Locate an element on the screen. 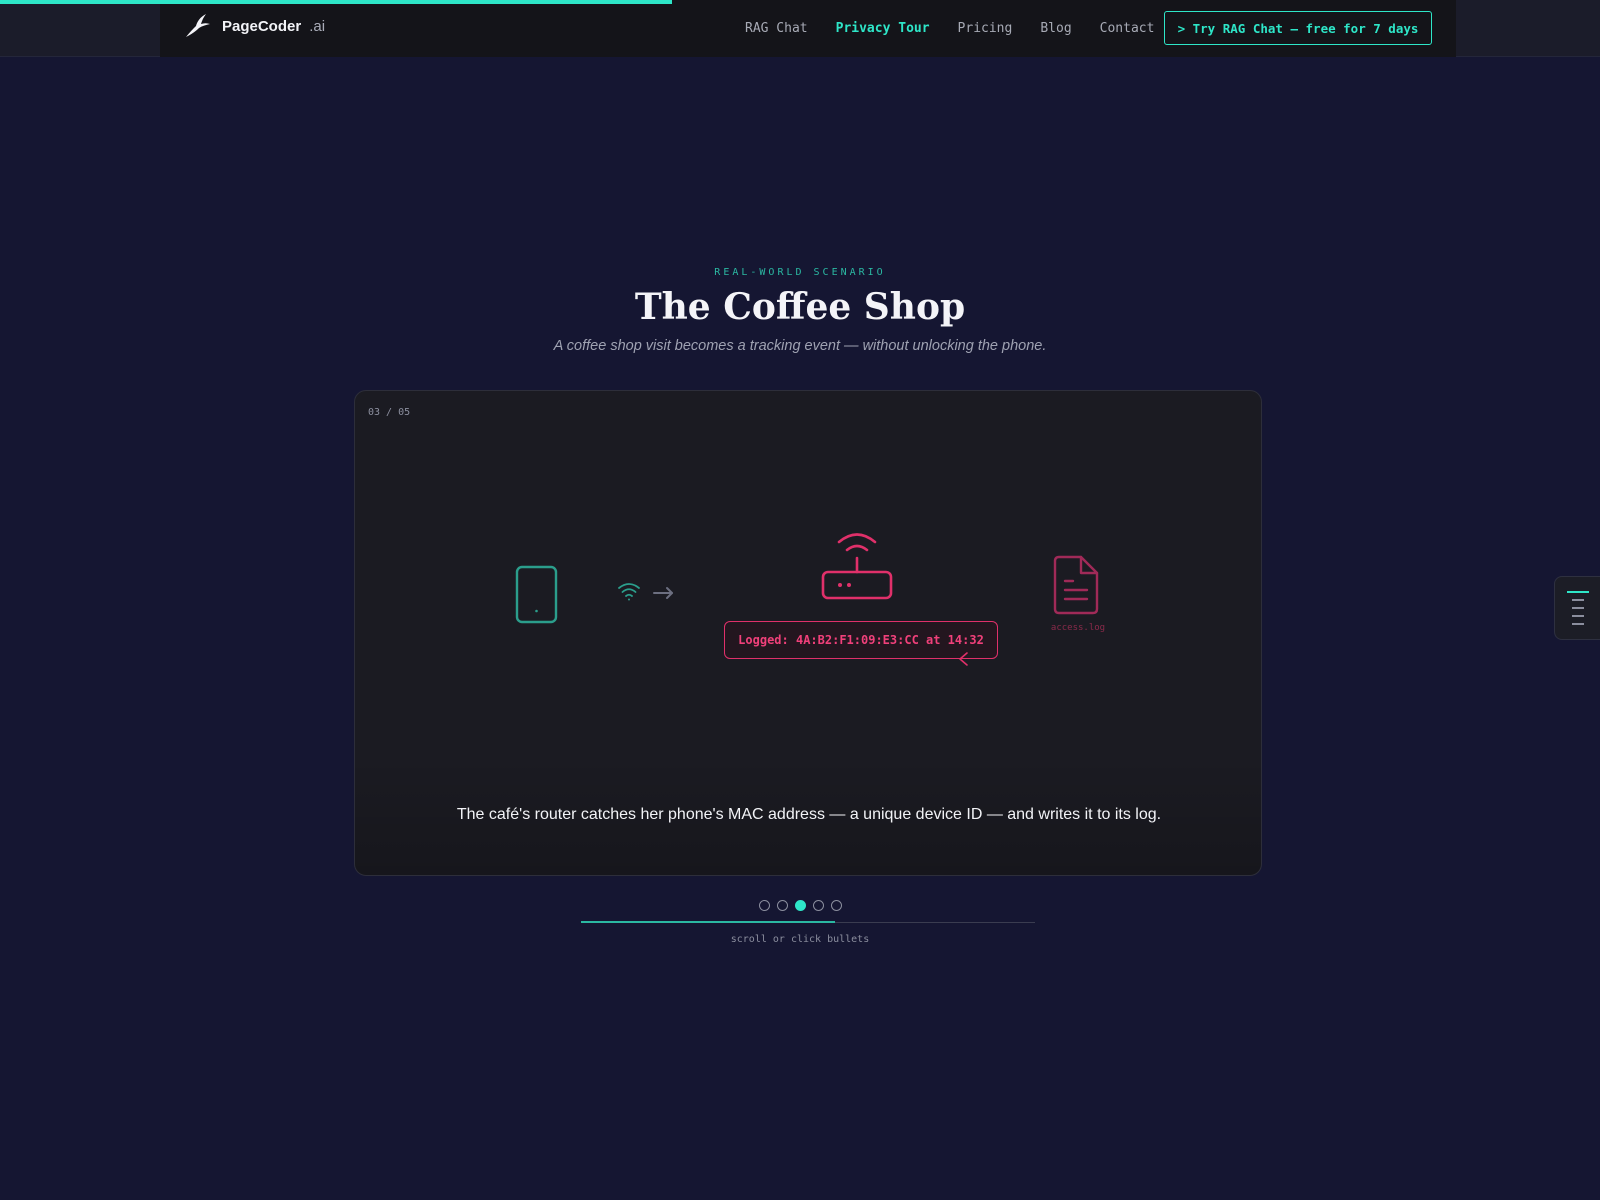 The height and width of the screenshot is (1200, 1600). logo-name: PageCoder is located at coordinates (262, 26).